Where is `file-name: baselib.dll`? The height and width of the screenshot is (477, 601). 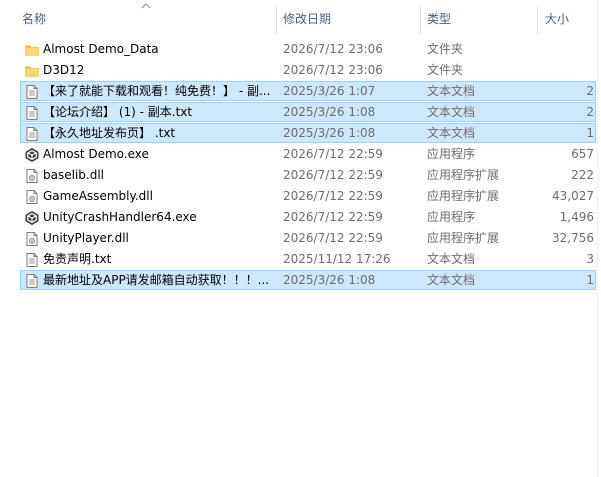
file-name: baselib.dll is located at coordinates (73, 175).